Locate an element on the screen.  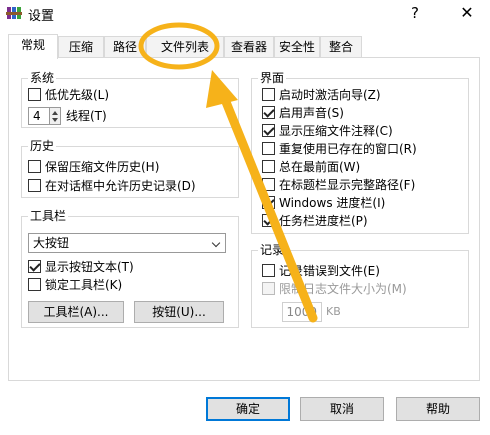
interface-item-always-on-top: 总在最前面(W) is located at coordinates (311, 167).